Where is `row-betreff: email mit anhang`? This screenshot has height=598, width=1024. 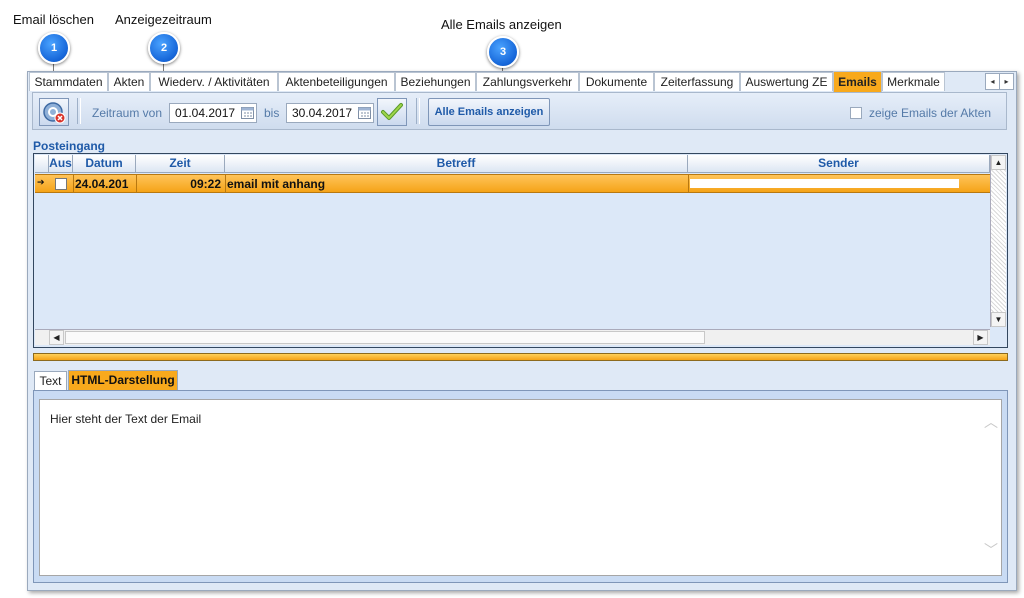 row-betreff: email mit anhang is located at coordinates (276, 184).